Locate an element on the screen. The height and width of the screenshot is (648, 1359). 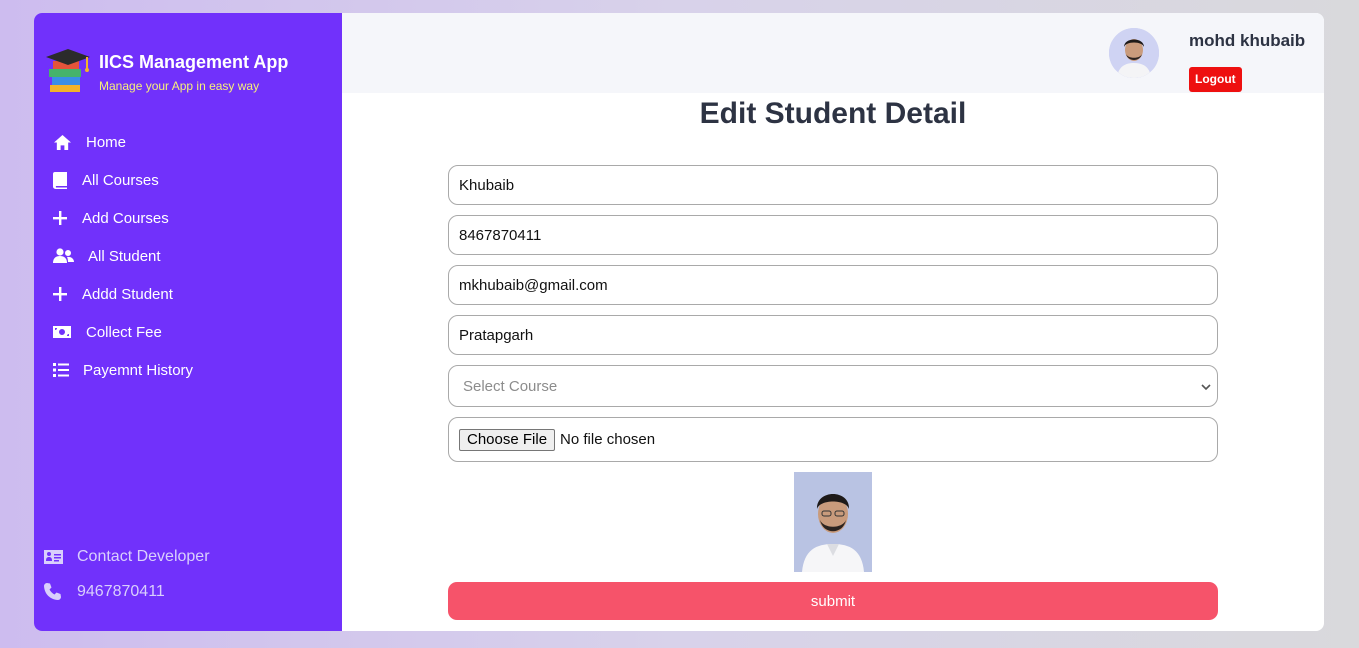
phone-icon is located at coordinates (54, 591).